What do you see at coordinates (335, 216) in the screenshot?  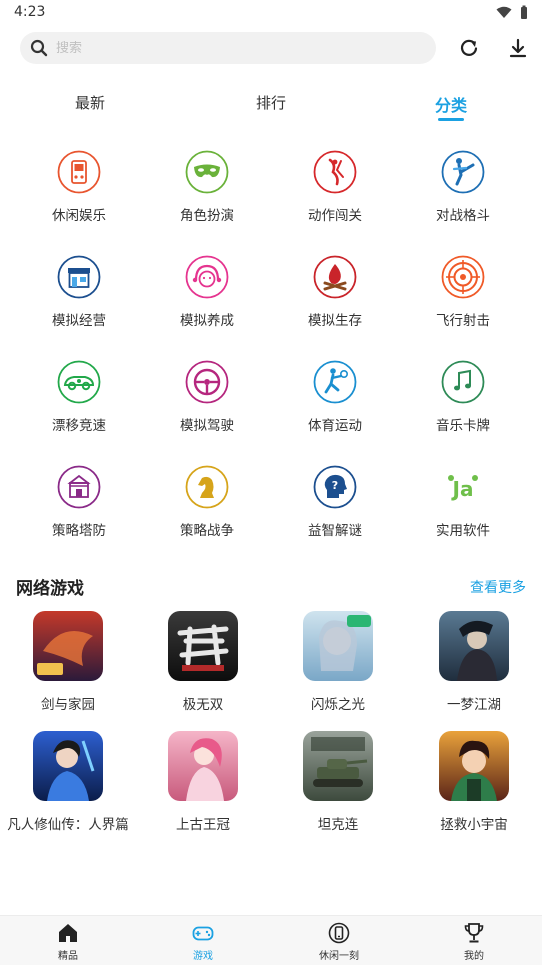 I see `category-label: 动作闯关` at bounding box center [335, 216].